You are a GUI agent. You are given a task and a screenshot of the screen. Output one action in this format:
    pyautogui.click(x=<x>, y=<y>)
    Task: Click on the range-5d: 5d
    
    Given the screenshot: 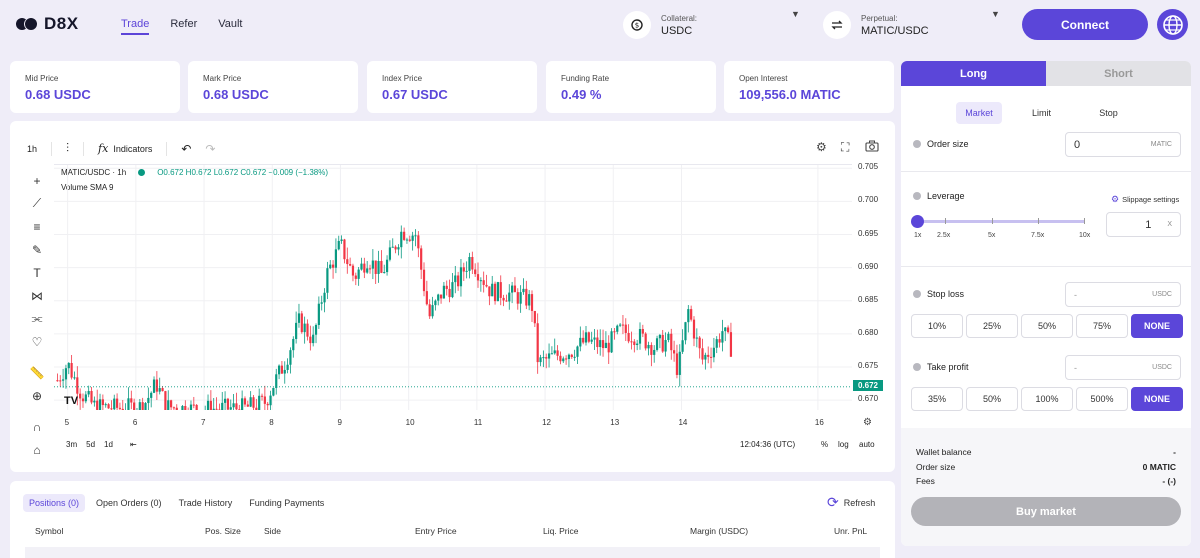 What is the action you would take?
    pyautogui.click(x=90, y=444)
    